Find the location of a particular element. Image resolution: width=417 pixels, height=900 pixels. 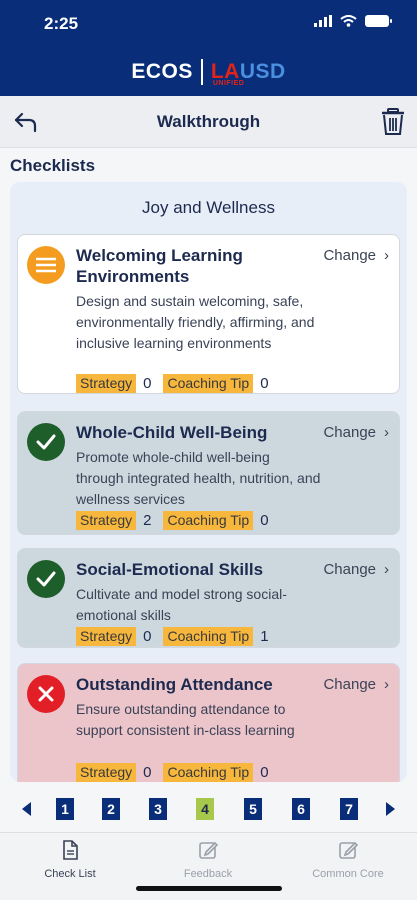

pagination: 1 2 3 4 5 6 7 is located at coordinates (208, 810).